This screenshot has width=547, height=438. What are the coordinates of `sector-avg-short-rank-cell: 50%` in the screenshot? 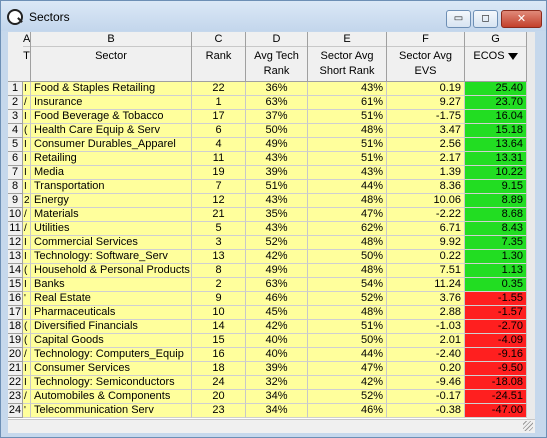 It's located at (347, 341).